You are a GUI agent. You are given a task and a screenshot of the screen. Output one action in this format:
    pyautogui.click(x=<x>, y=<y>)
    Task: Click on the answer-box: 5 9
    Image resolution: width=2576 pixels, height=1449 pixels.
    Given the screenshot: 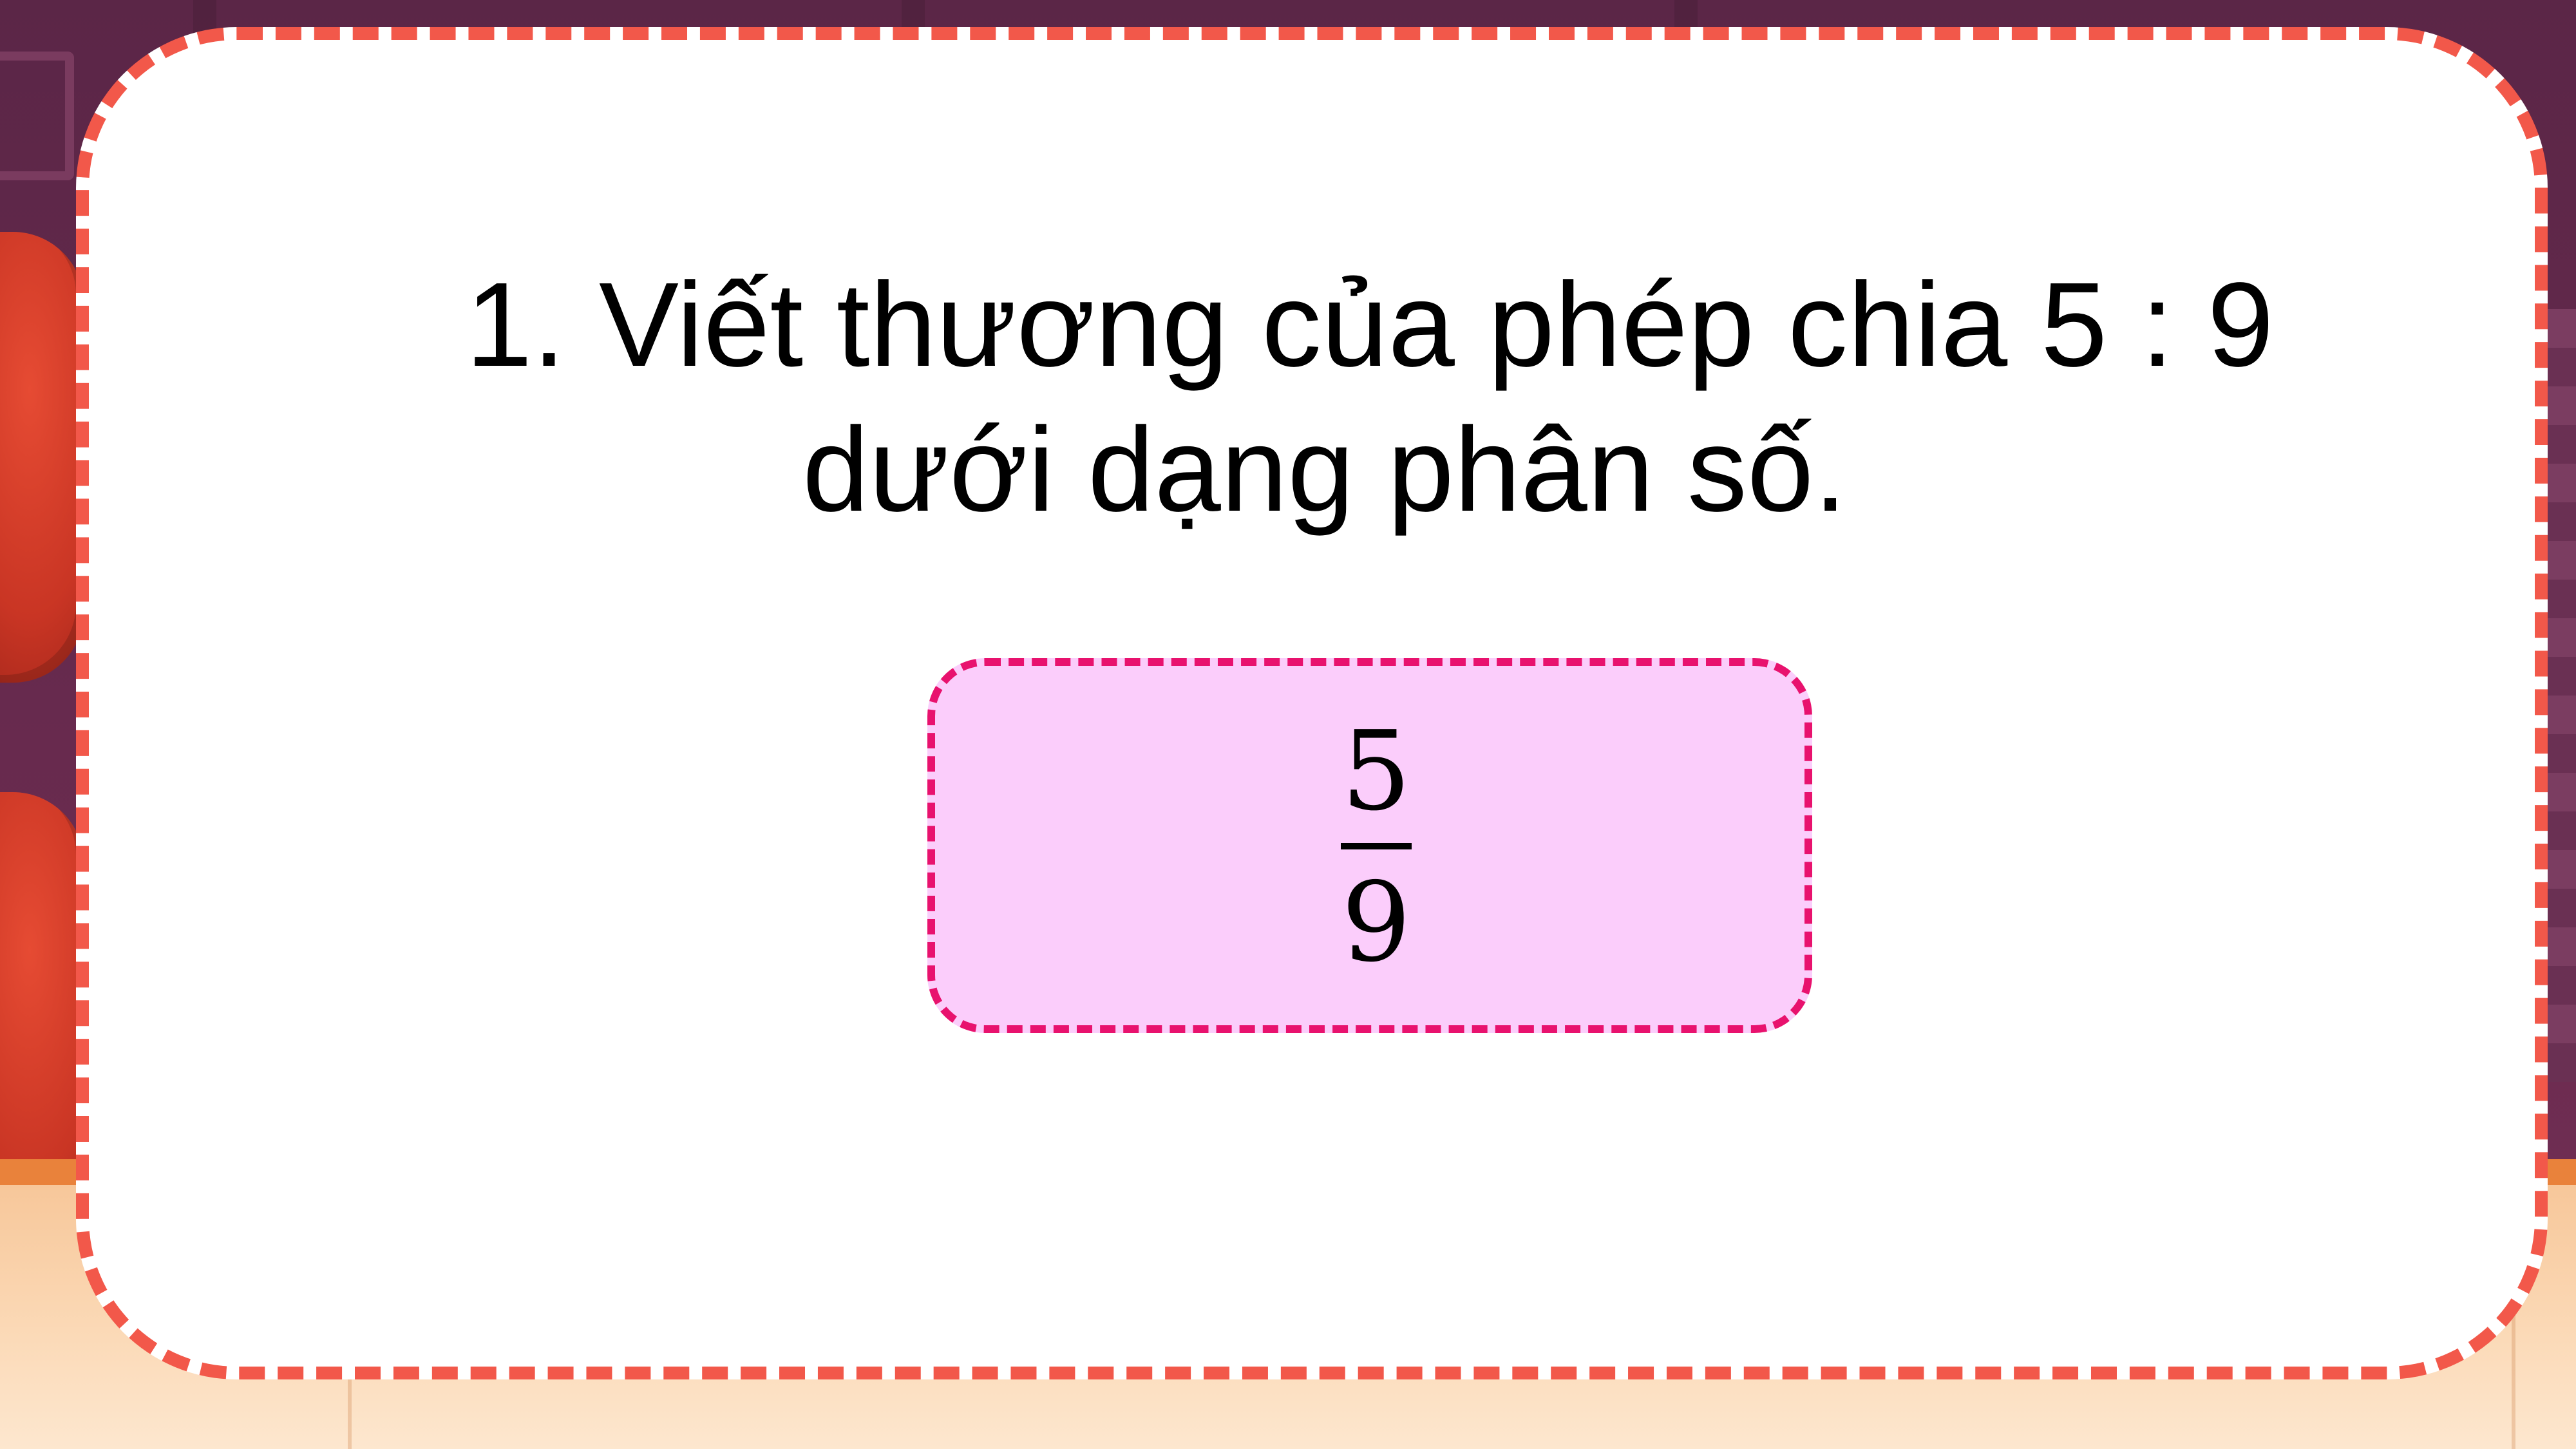 What is the action you would take?
    pyautogui.click(x=1370, y=846)
    